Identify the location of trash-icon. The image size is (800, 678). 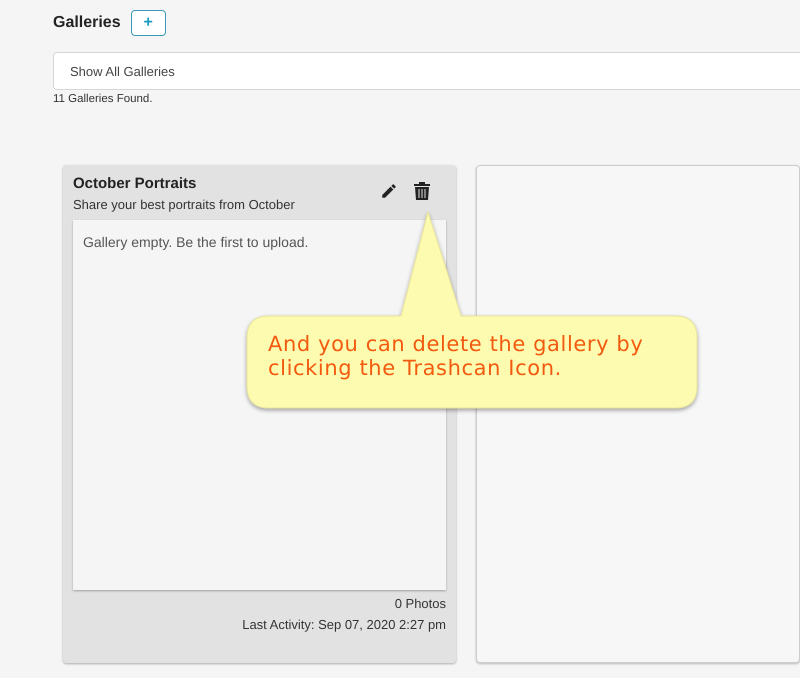
(422, 191).